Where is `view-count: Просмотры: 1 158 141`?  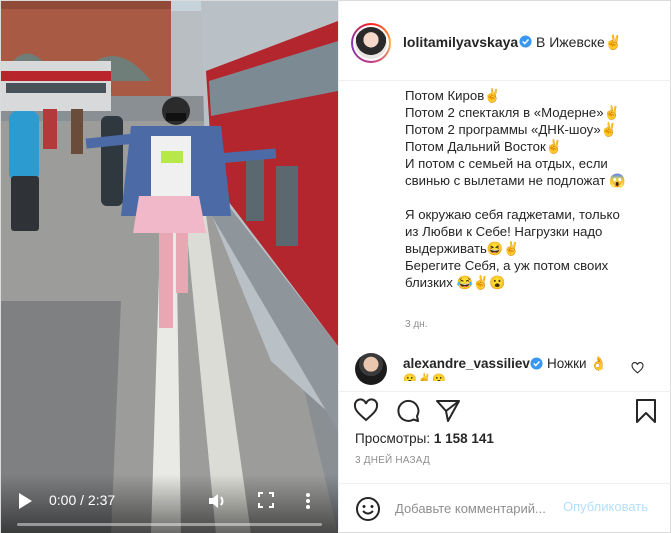 view-count: Просмотры: 1 158 141 is located at coordinates (424, 438).